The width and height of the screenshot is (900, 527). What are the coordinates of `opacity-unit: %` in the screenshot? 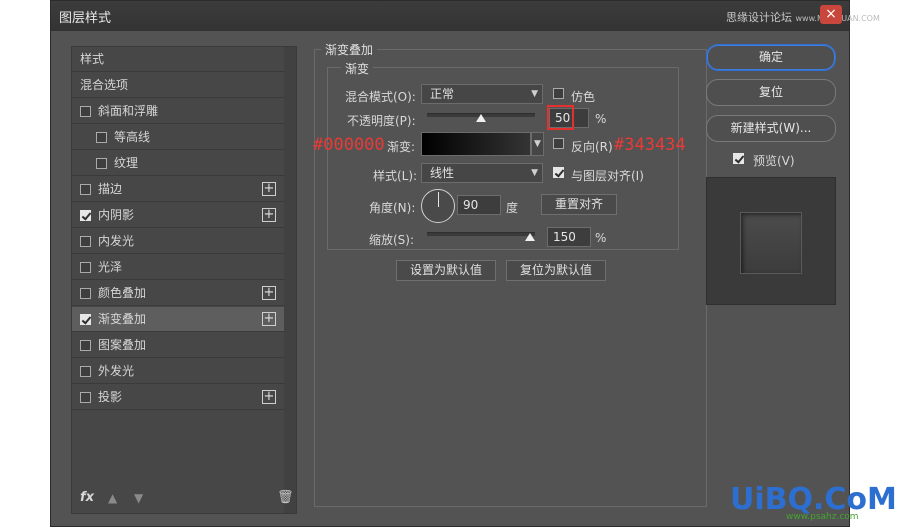 It's located at (601, 119).